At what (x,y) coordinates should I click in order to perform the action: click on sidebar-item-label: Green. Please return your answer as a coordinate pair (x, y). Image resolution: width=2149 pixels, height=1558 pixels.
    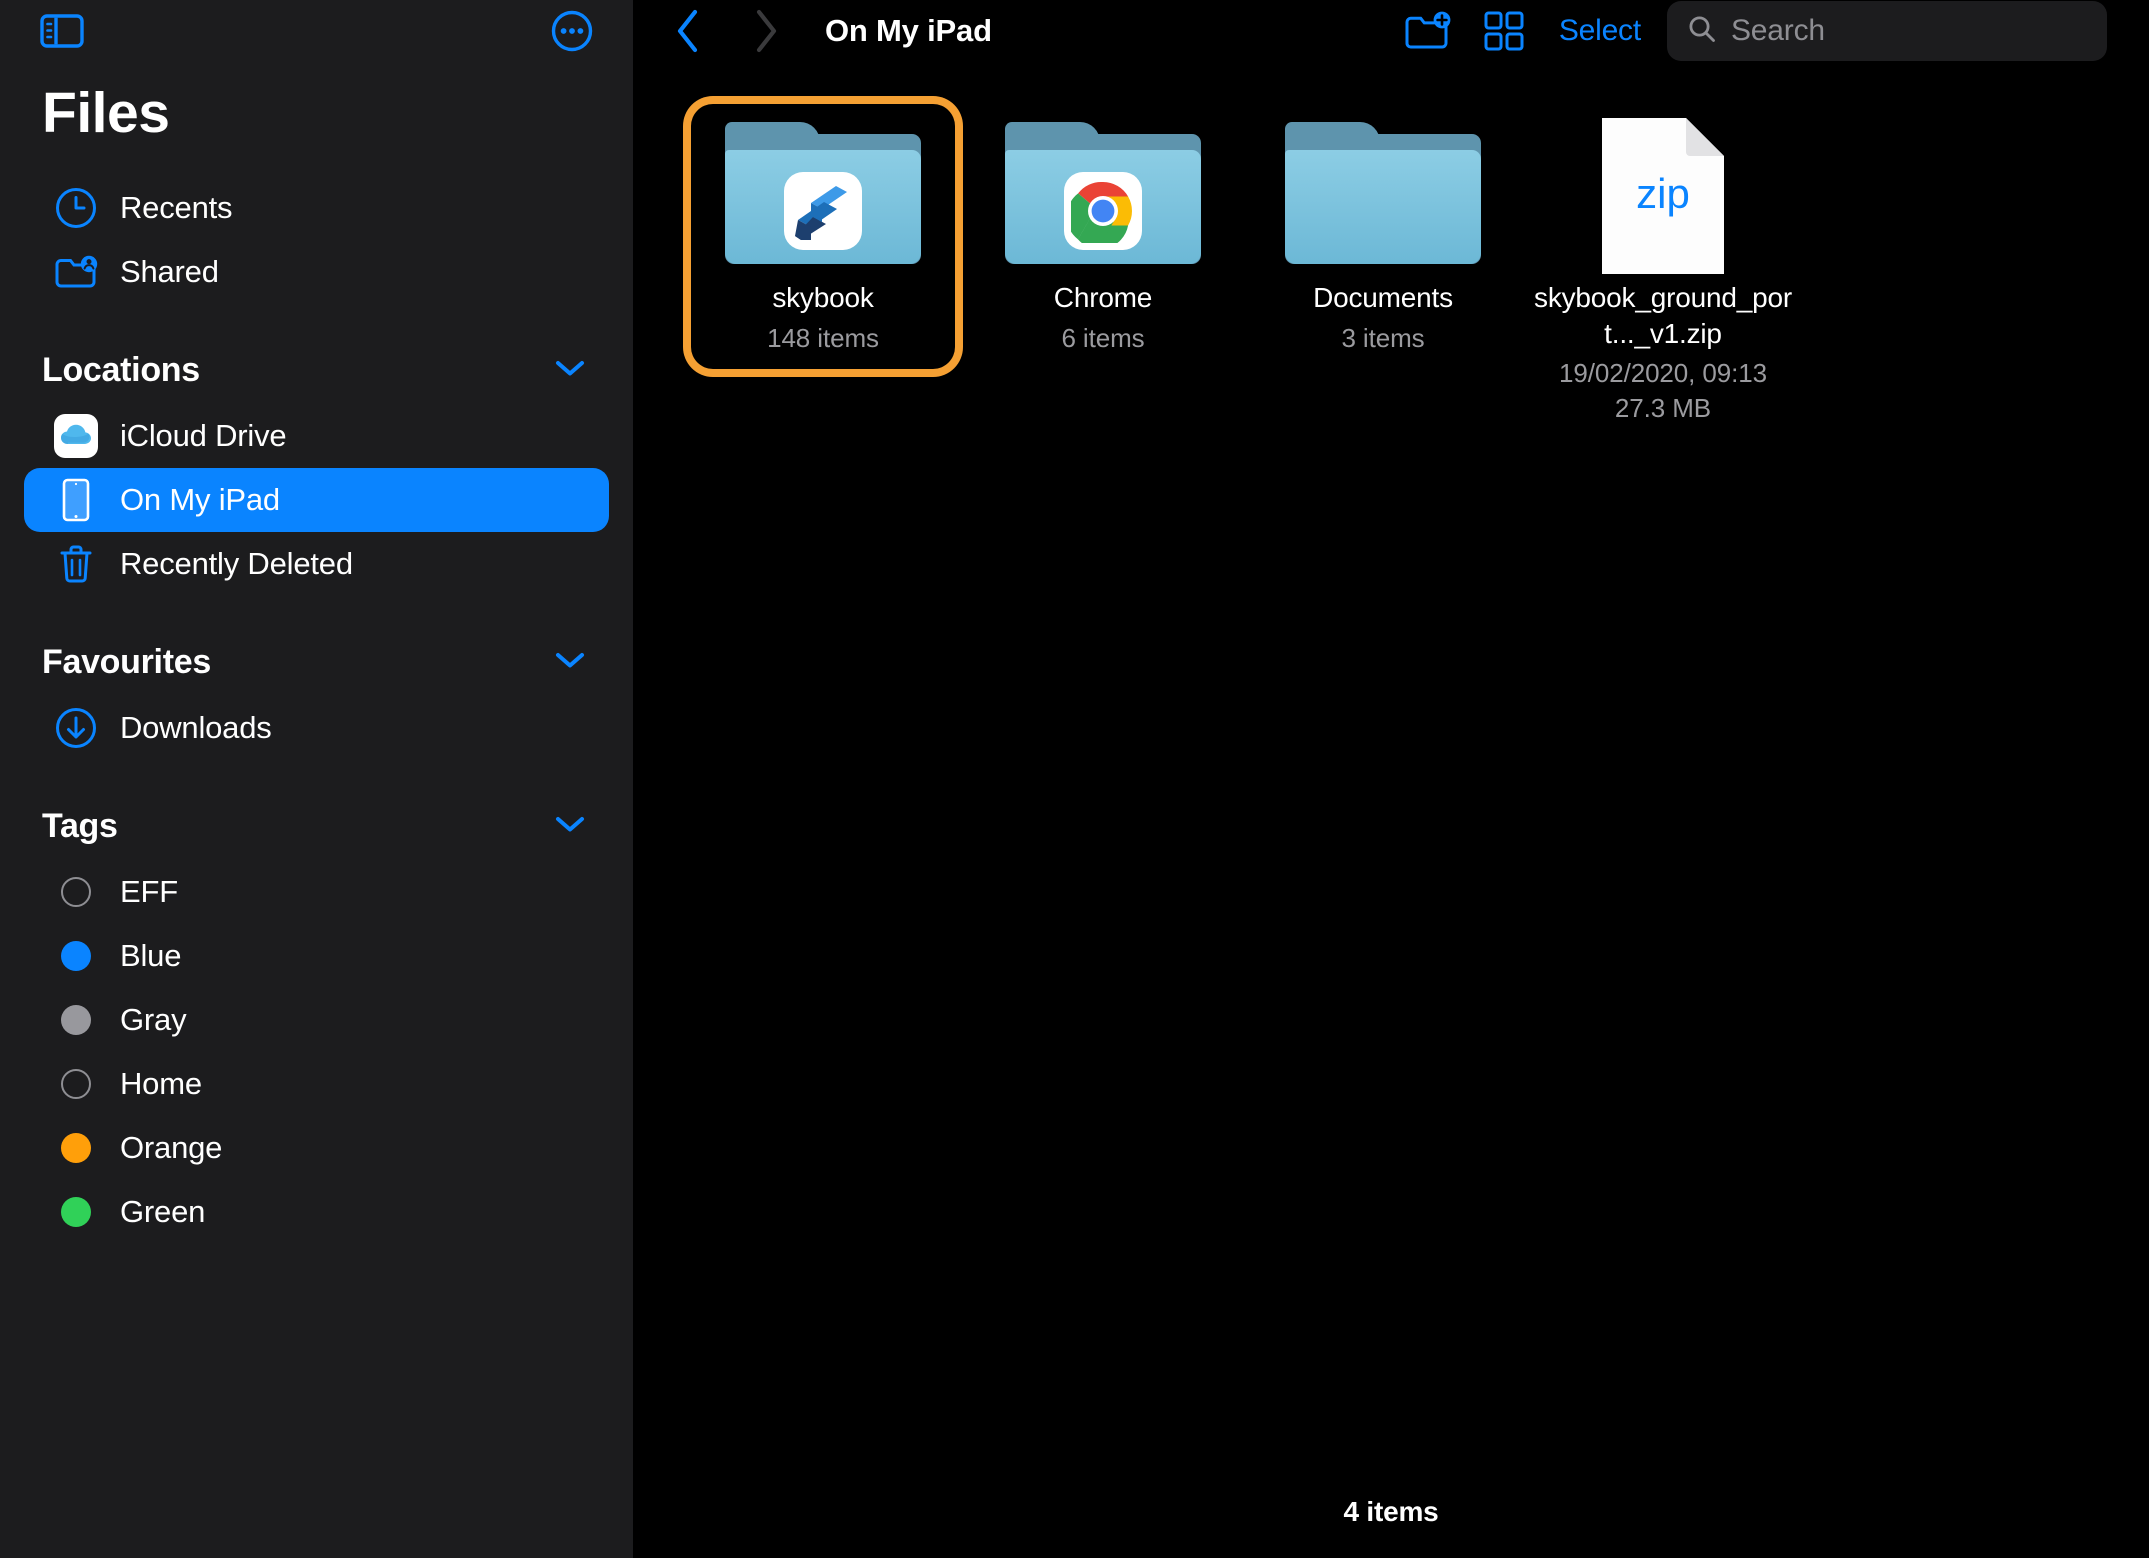
    Looking at the image, I should click on (163, 1211).